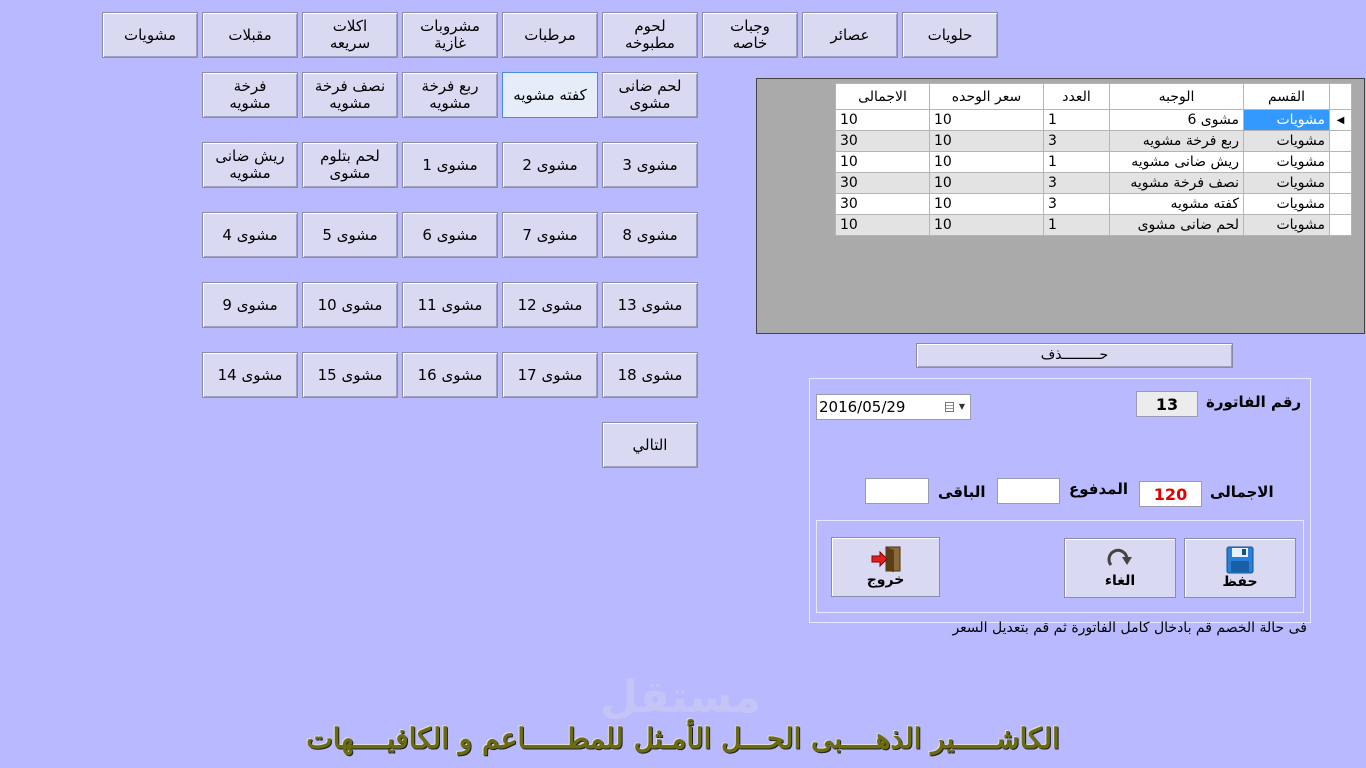  What do you see at coordinates (650, 305) in the screenshot?
I see `item-button: مشوى 13` at bounding box center [650, 305].